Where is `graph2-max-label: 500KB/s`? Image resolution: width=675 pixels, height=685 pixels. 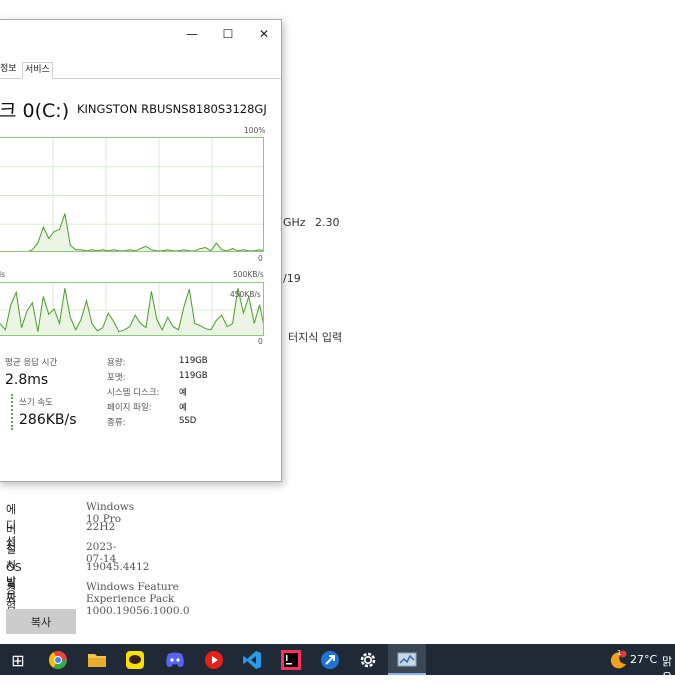 graph2-max-label: 500KB/s is located at coordinates (248, 274).